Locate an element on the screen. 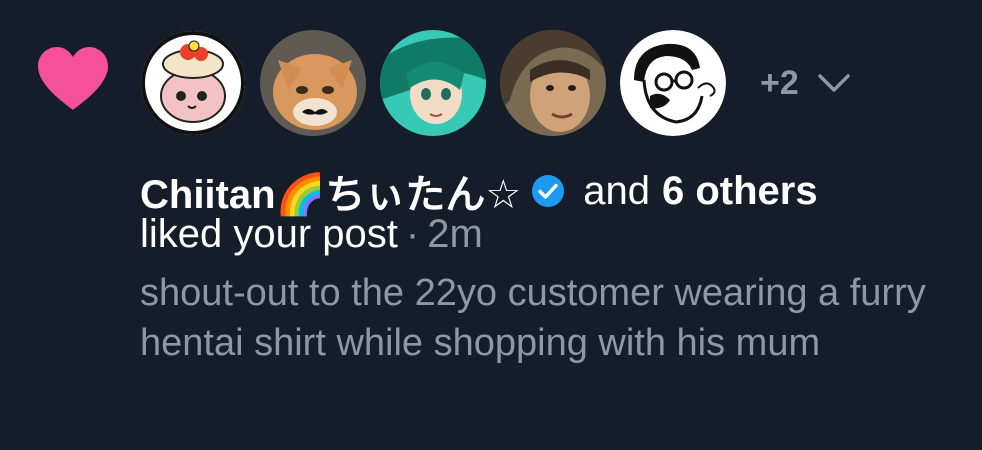 The width and height of the screenshot is (982, 450). action-text: liked your post is located at coordinates (269, 234).